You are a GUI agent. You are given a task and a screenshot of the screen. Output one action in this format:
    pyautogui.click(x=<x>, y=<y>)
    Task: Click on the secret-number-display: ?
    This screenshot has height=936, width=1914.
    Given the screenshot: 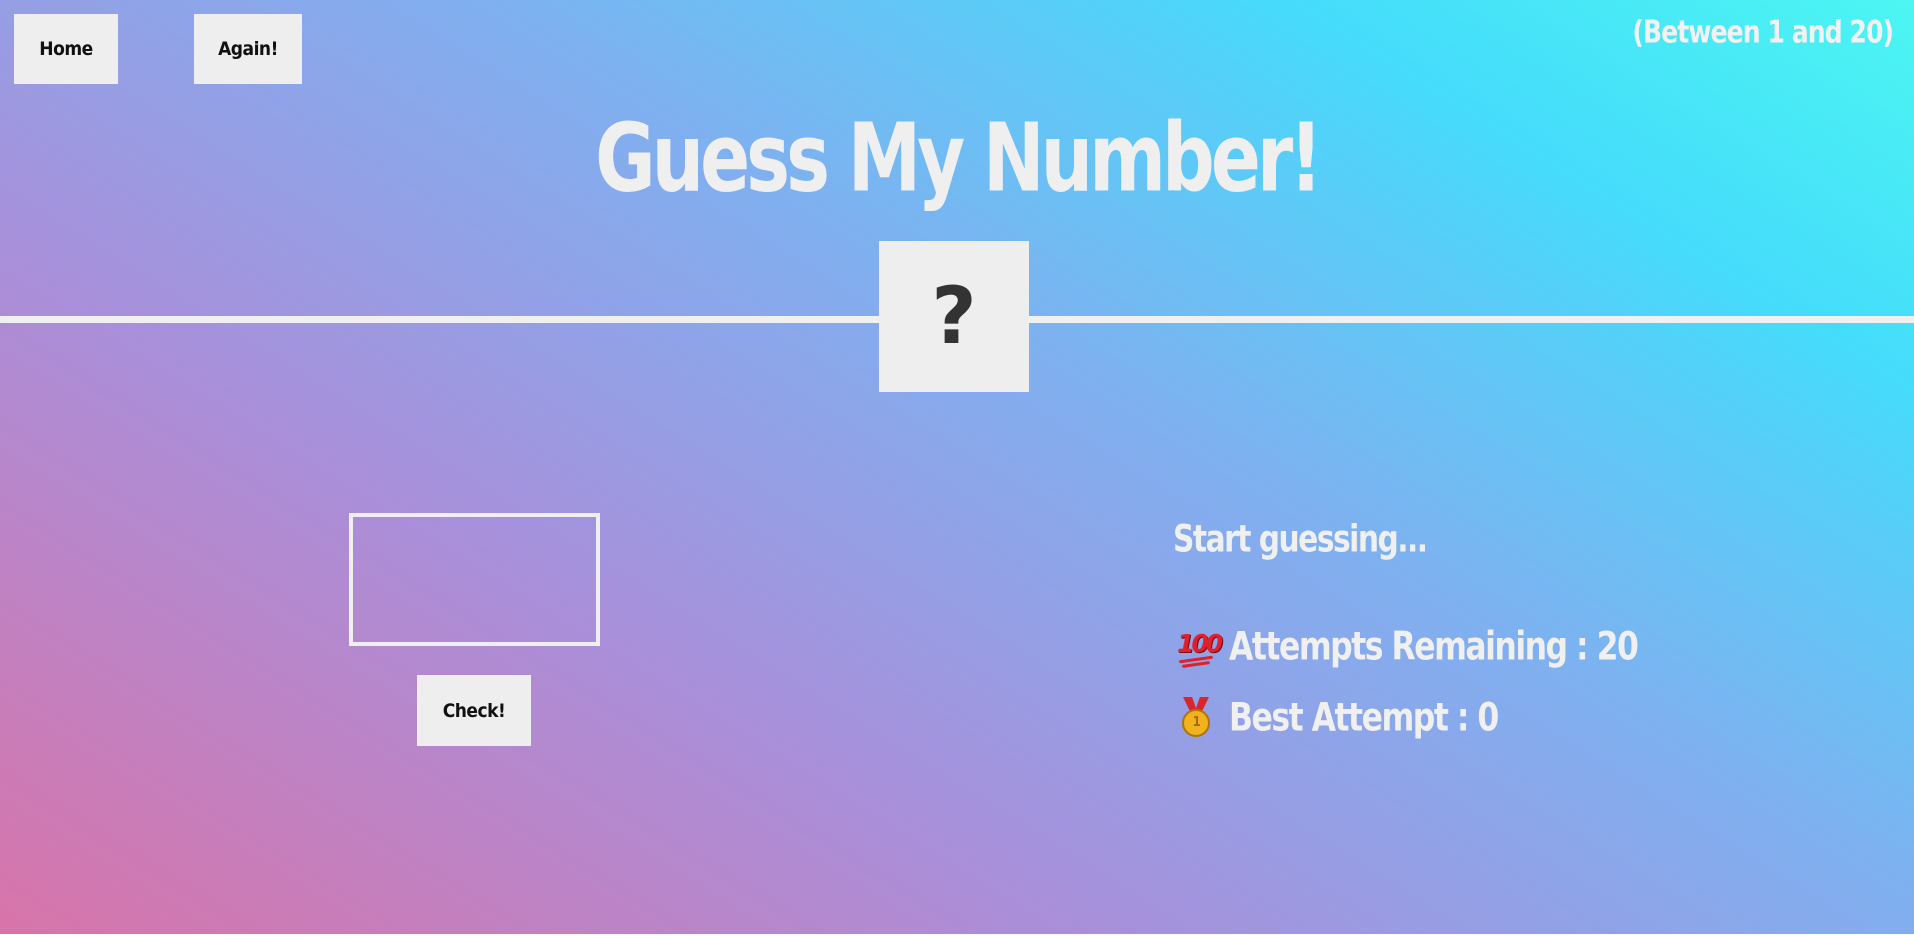 What is the action you would take?
    pyautogui.click(x=954, y=316)
    